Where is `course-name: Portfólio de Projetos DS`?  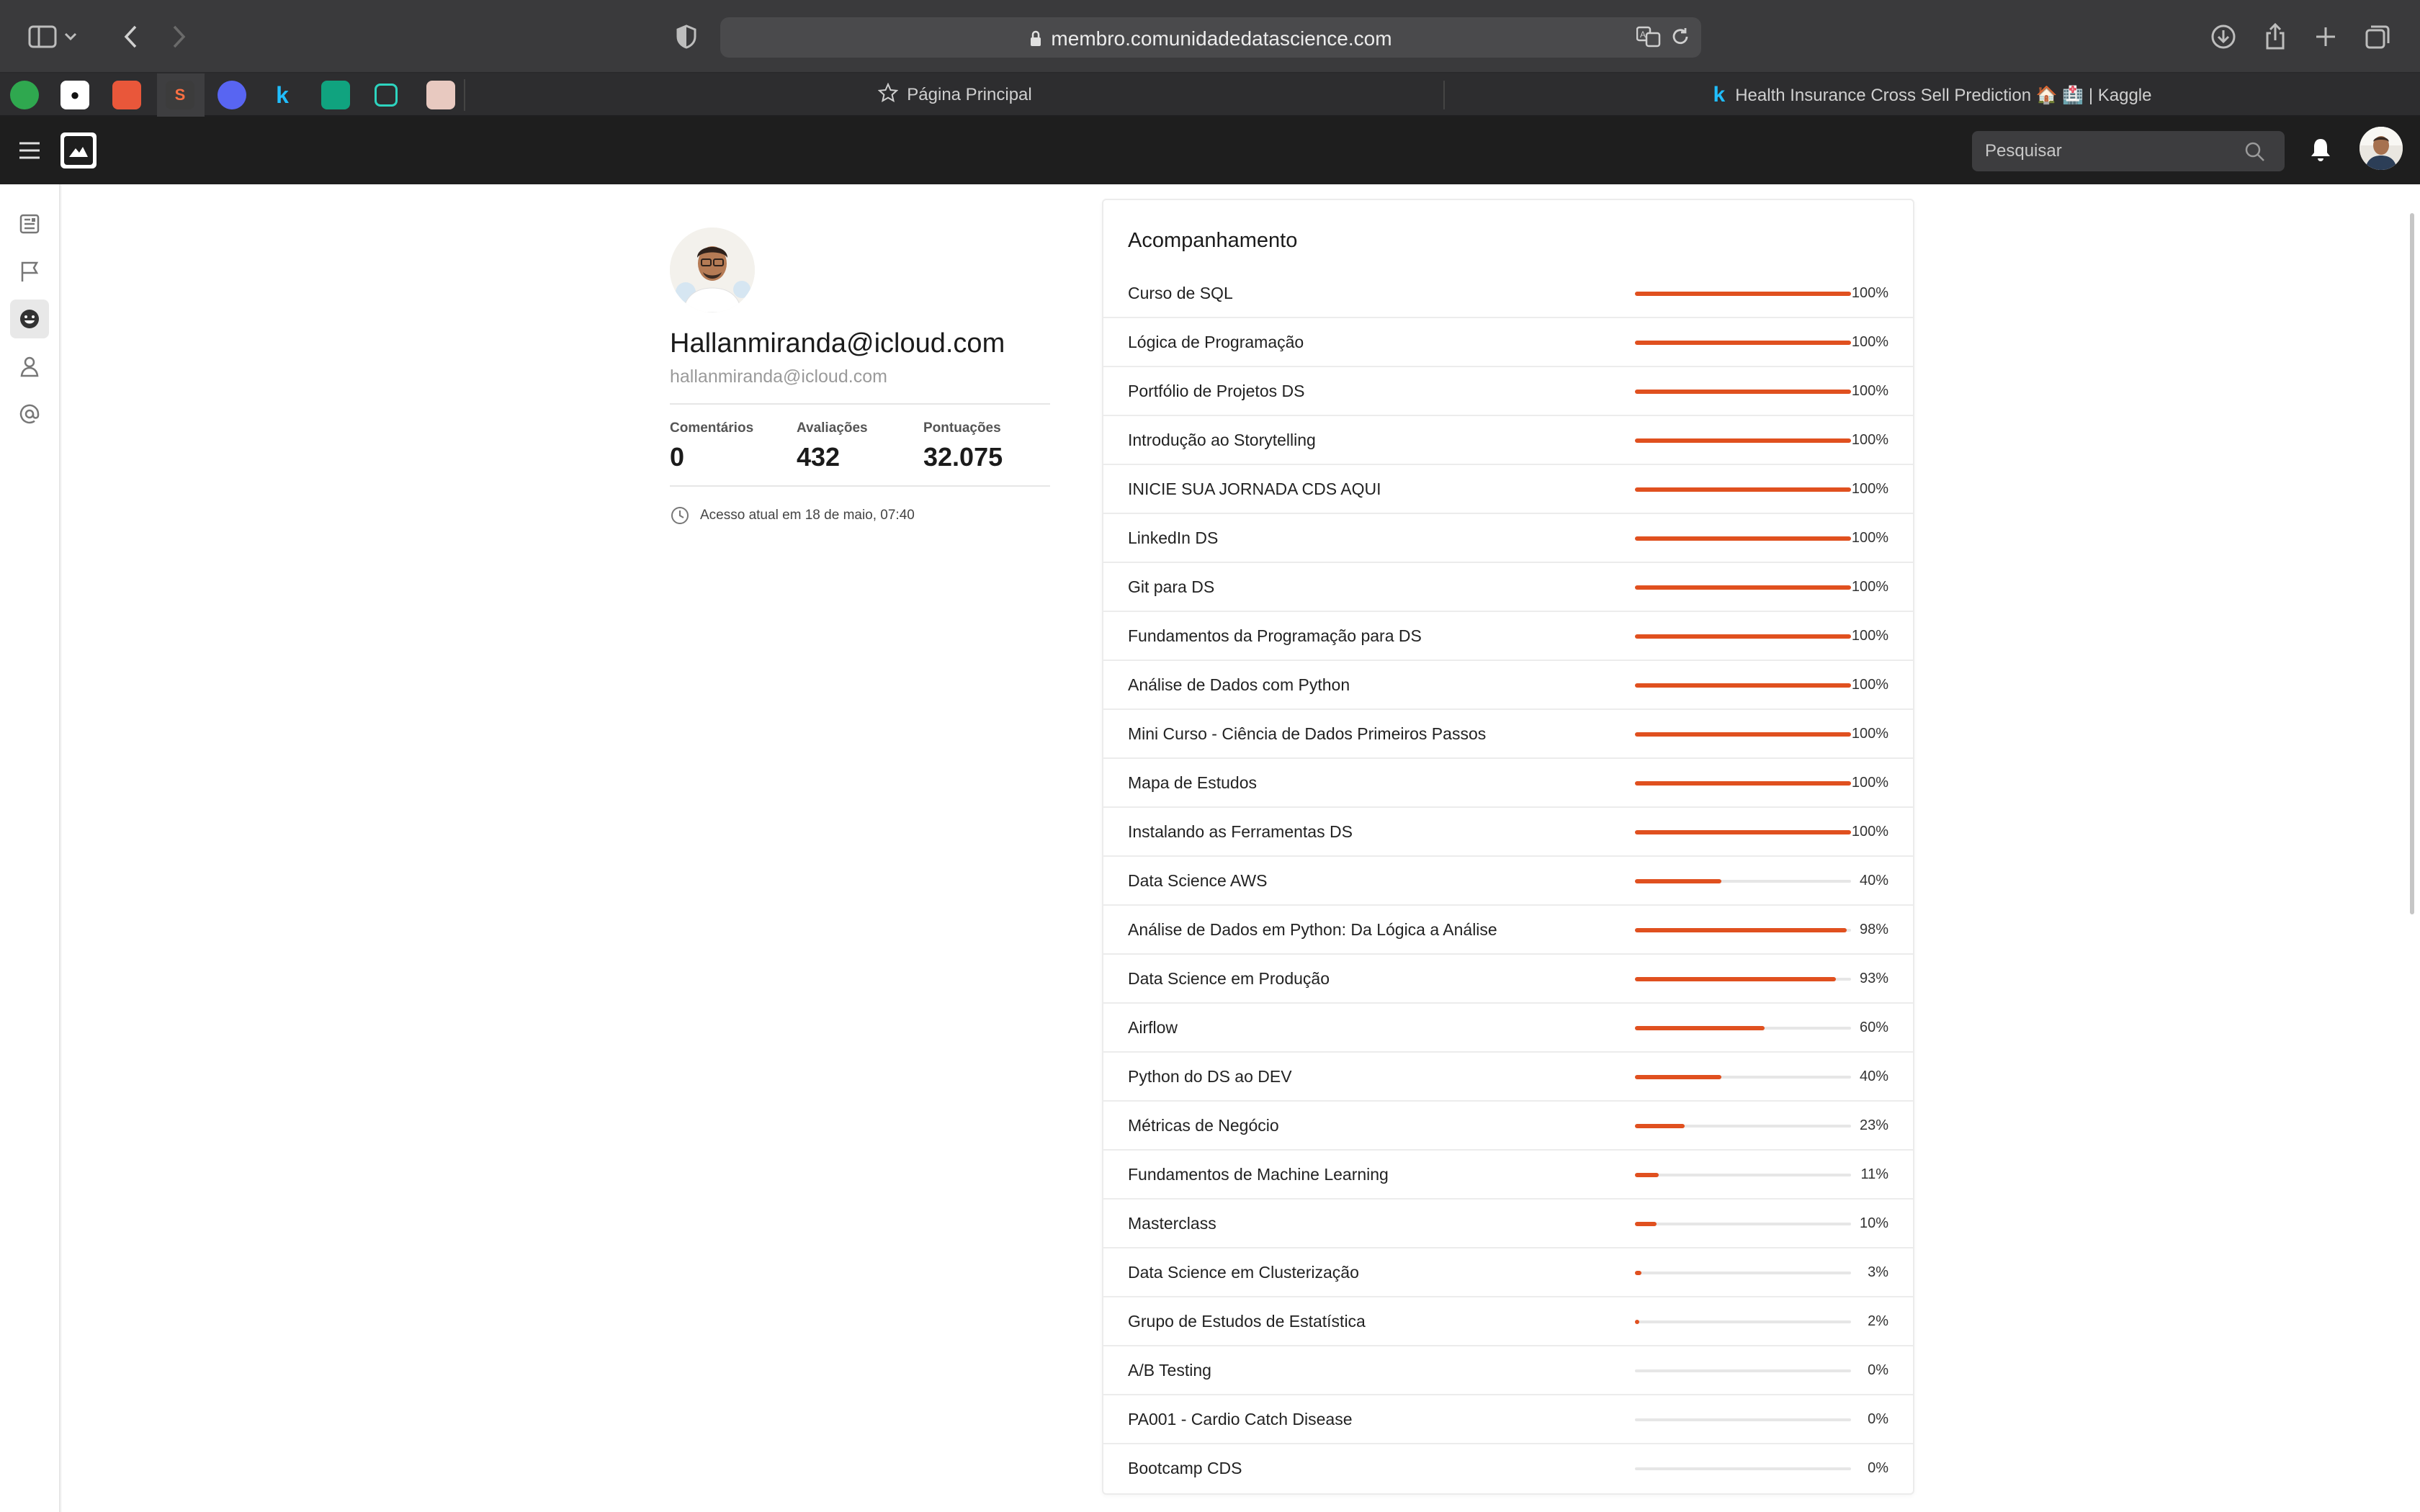 course-name: Portfólio de Projetos DS is located at coordinates (1216, 391).